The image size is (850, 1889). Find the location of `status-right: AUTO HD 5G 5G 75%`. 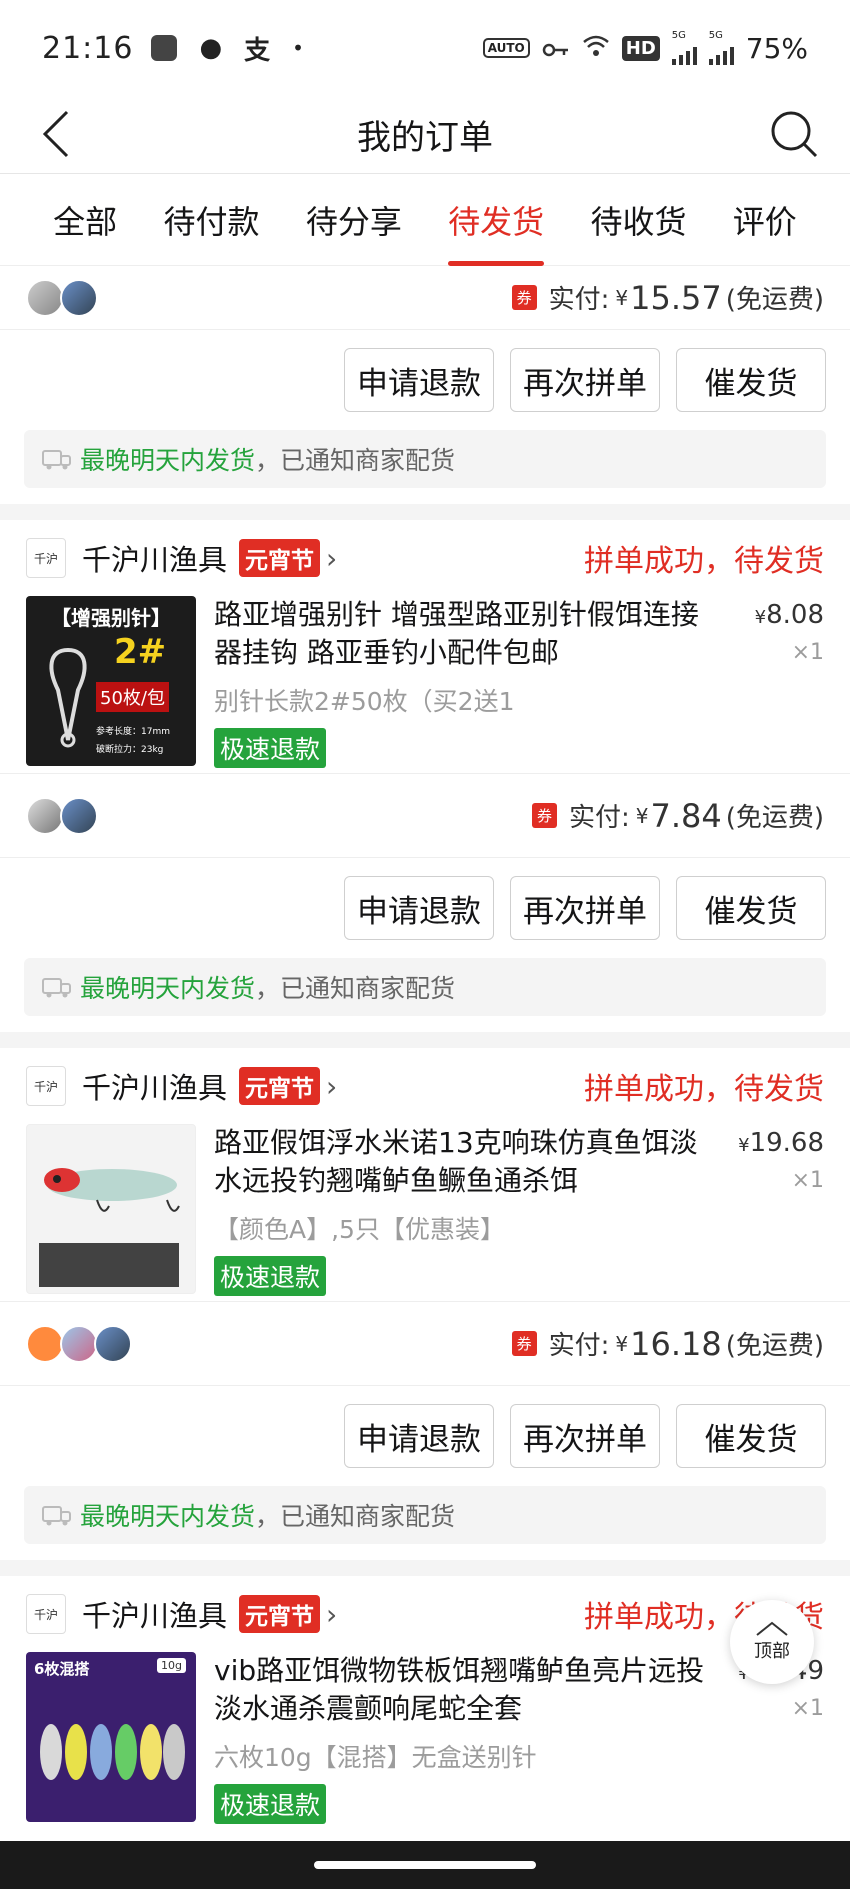

status-right: AUTO HD 5G 5G 75% is located at coordinates (645, 48).